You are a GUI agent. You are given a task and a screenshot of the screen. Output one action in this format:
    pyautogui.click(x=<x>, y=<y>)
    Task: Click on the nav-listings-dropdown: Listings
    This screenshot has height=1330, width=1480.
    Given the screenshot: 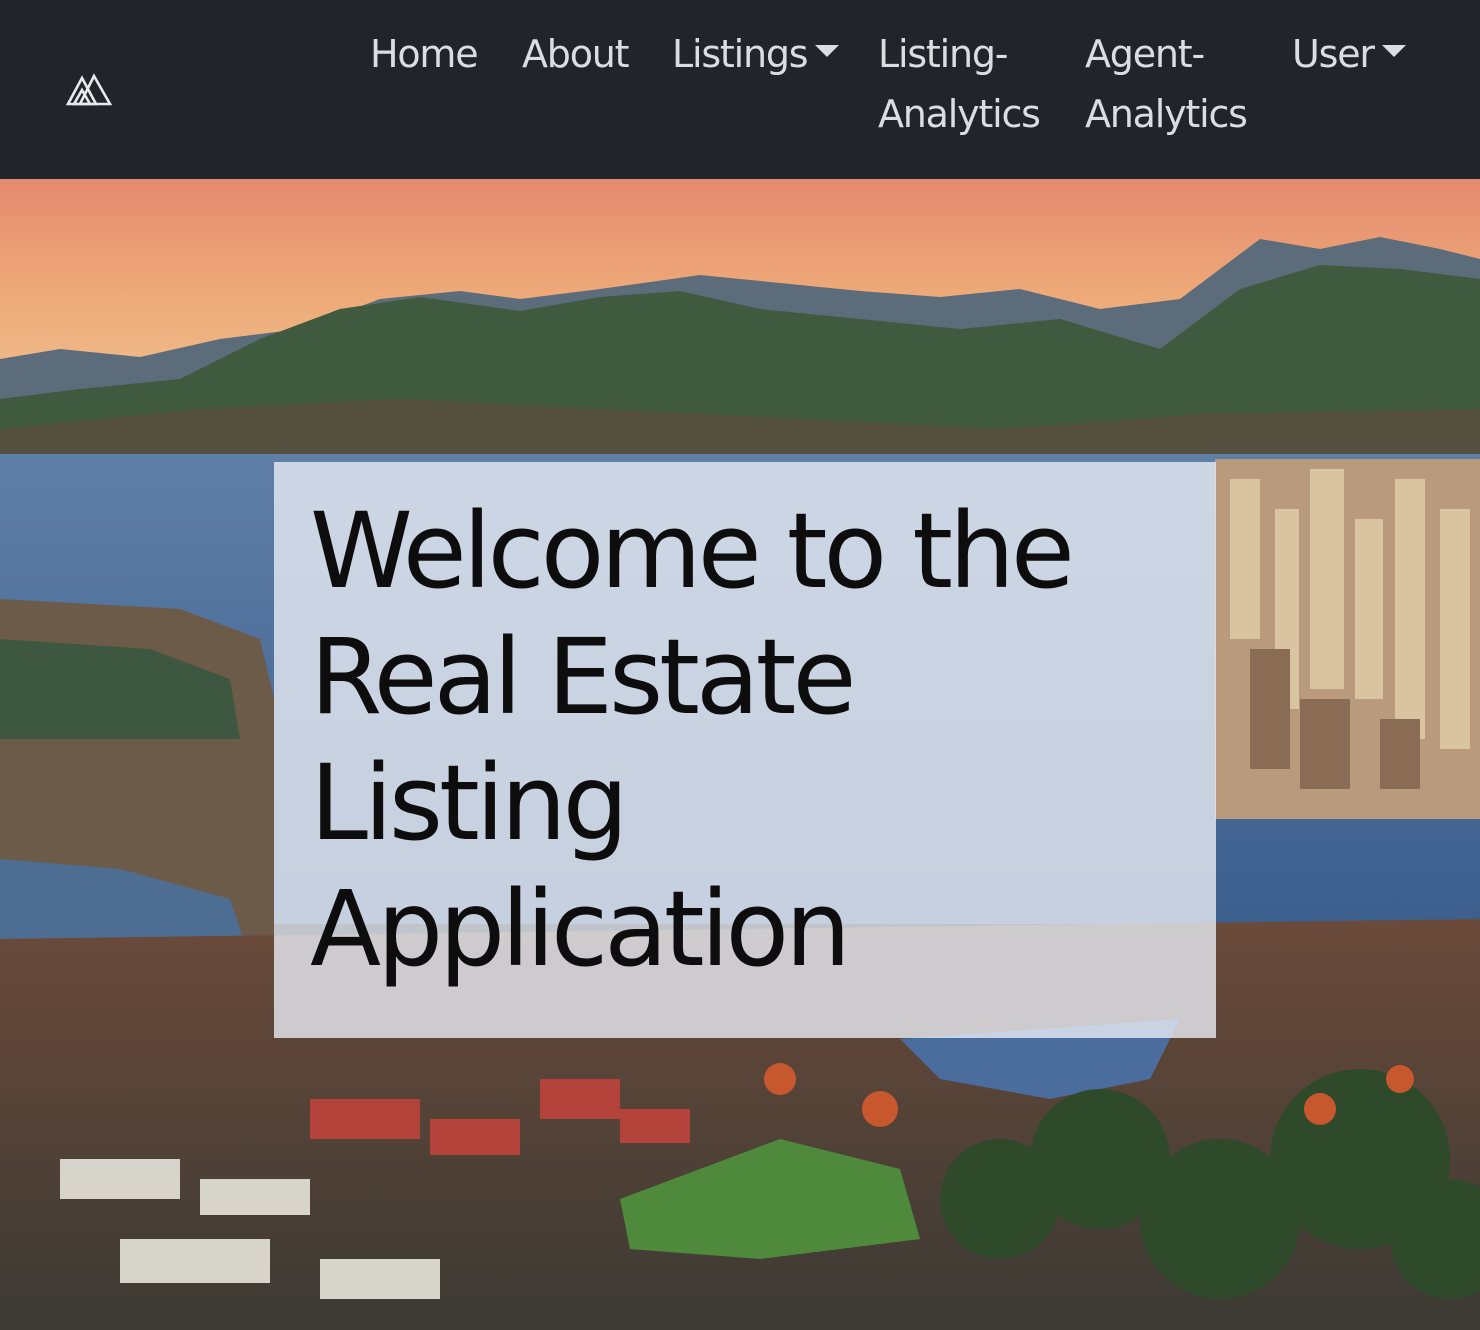 What is the action you would take?
    pyautogui.click(x=756, y=54)
    